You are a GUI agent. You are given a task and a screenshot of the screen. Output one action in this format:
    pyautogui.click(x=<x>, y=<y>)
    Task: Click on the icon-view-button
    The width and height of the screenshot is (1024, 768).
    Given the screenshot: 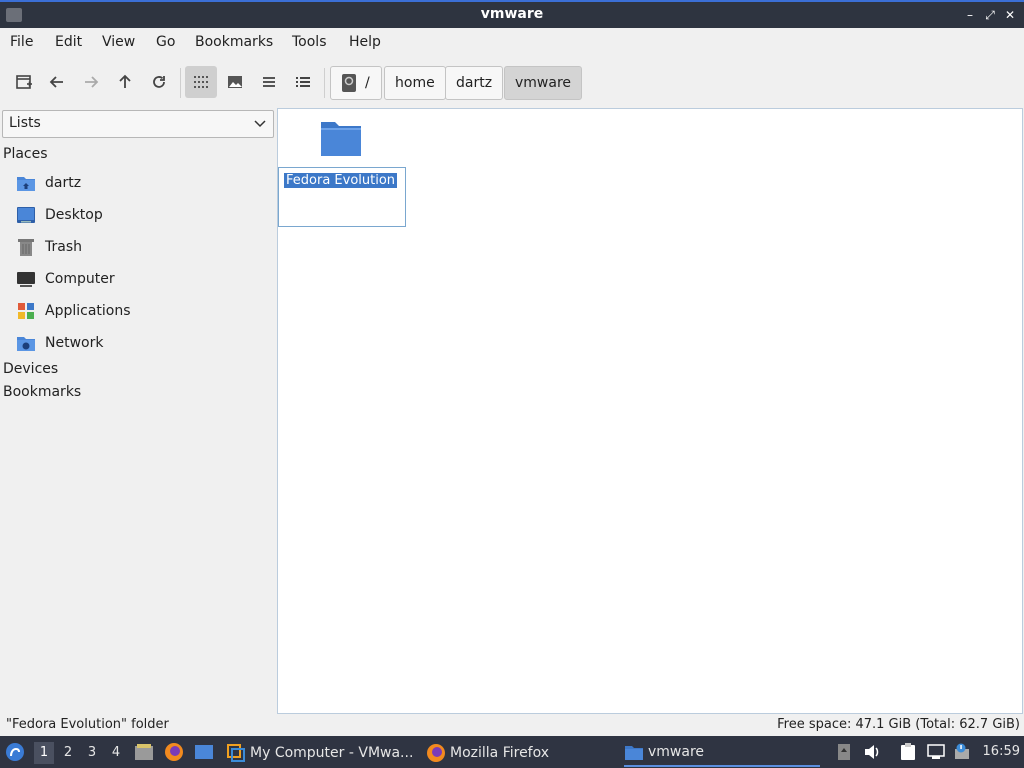 What is the action you would take?
    pyautogui.click(x=201, y=82)
    